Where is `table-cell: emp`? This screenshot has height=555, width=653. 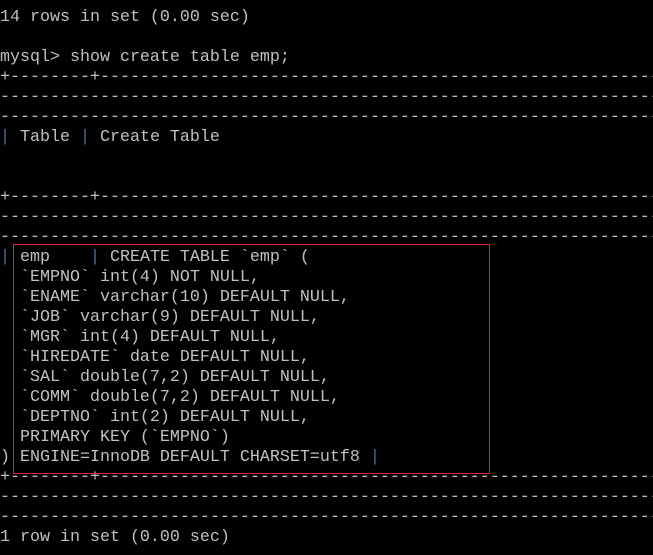
table-cell: emp is located at coordinates (50, 257).